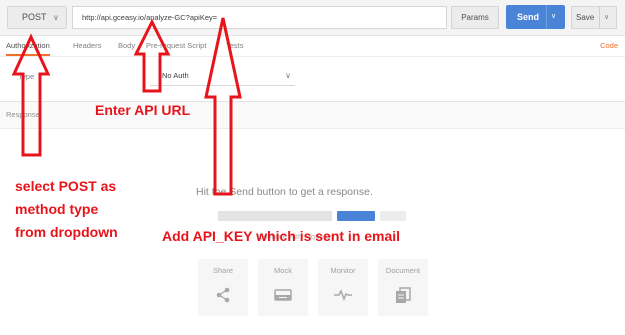 The image size is (625, 335). What do you see at coordinates (403, 270) in the screenshot?
I see `document-label: Document` at bounding box center [403, 270].